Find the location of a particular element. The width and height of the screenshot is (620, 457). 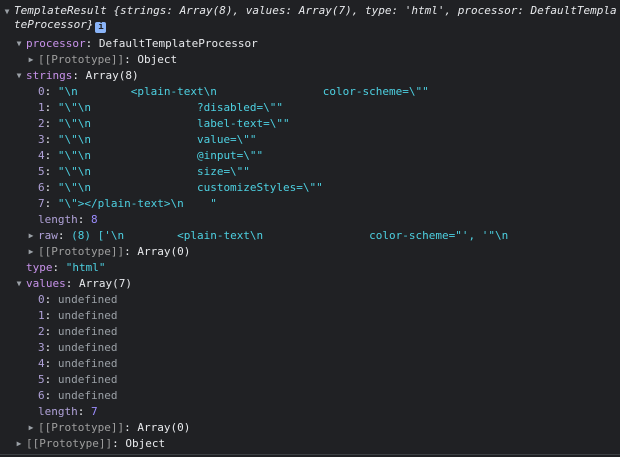

array-item-row: 7: "\"></plain-text>\n " is located at coordinates (310, 204).